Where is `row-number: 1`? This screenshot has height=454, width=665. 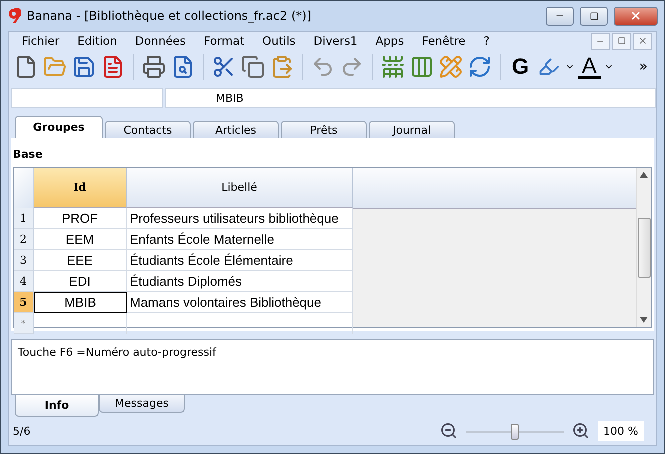
row-number: 1 is located at coordinates (24, 218).